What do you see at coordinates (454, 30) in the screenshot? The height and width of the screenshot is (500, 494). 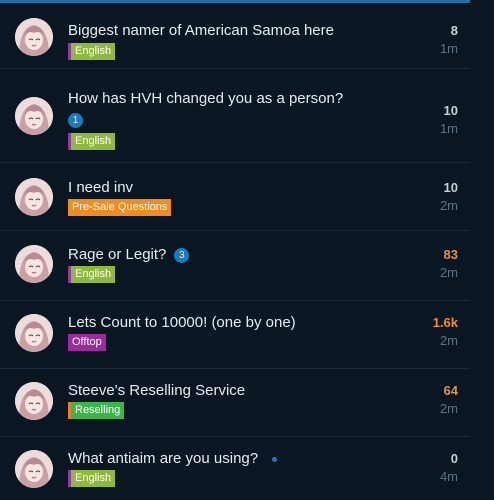 I see `reply-count: 8` at bounding box center [454, 30].